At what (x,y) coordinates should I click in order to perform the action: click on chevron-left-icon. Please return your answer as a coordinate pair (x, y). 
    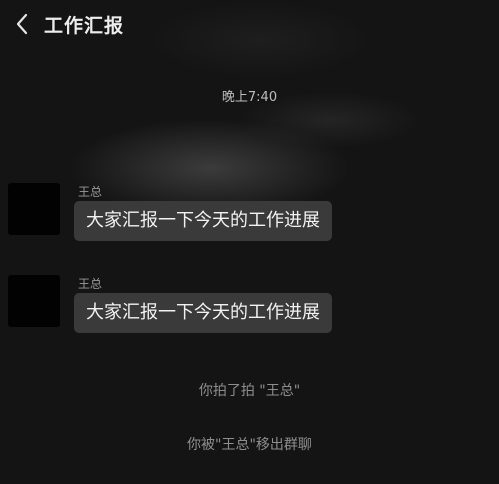
    Looking at the image, I should click on (22, 24).